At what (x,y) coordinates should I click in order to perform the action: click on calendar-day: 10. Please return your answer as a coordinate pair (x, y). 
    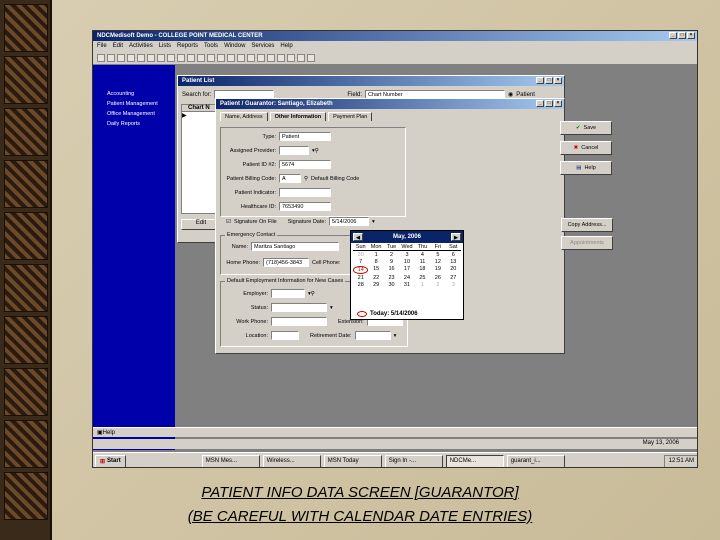
    Looking at the image, I should click on (406, 262).